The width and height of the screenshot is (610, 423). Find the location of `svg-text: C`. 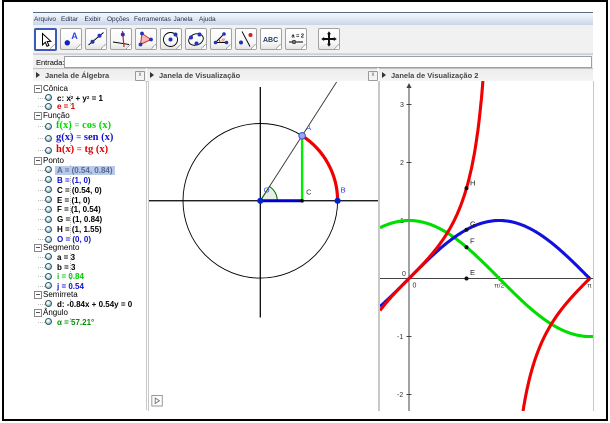

svg-text: C is located at coordinates (309, 191).